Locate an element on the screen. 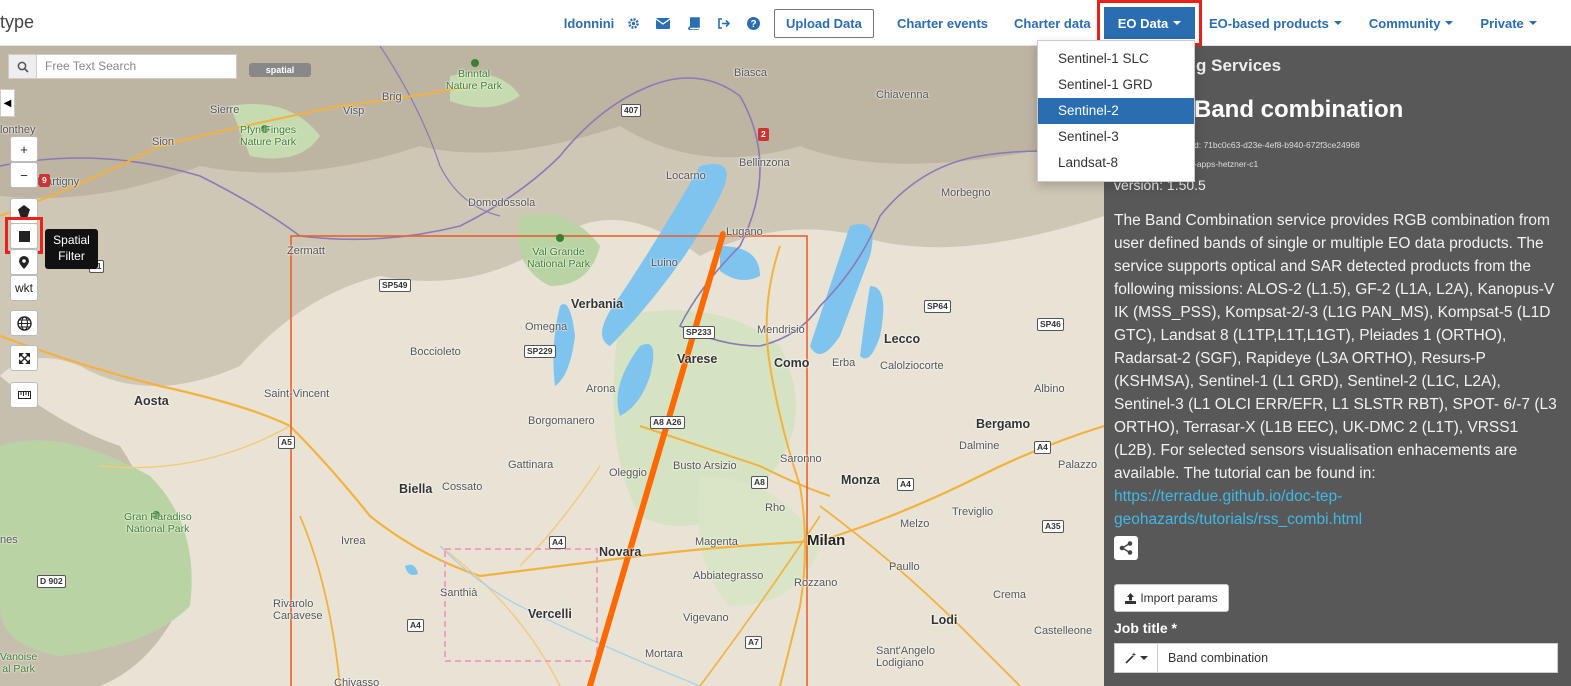 Image resolution: width=1571 pixels, height=686 pixels. dropdown-item-sentinel-1-slc: Sentinel-1 SLC is located at coordinates (1116, 59).